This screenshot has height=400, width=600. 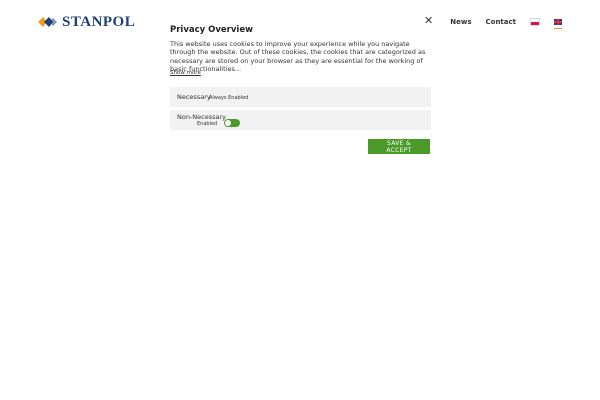 What do you see at coordinates (211, 30) in the screenshot?
I see `modal-title: Privacy Overview` at bounding box center [211, 30].